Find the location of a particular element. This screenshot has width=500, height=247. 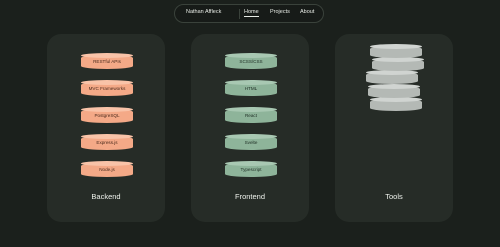

backend-item: PostgreSQL is located at coordinates (107, 116).